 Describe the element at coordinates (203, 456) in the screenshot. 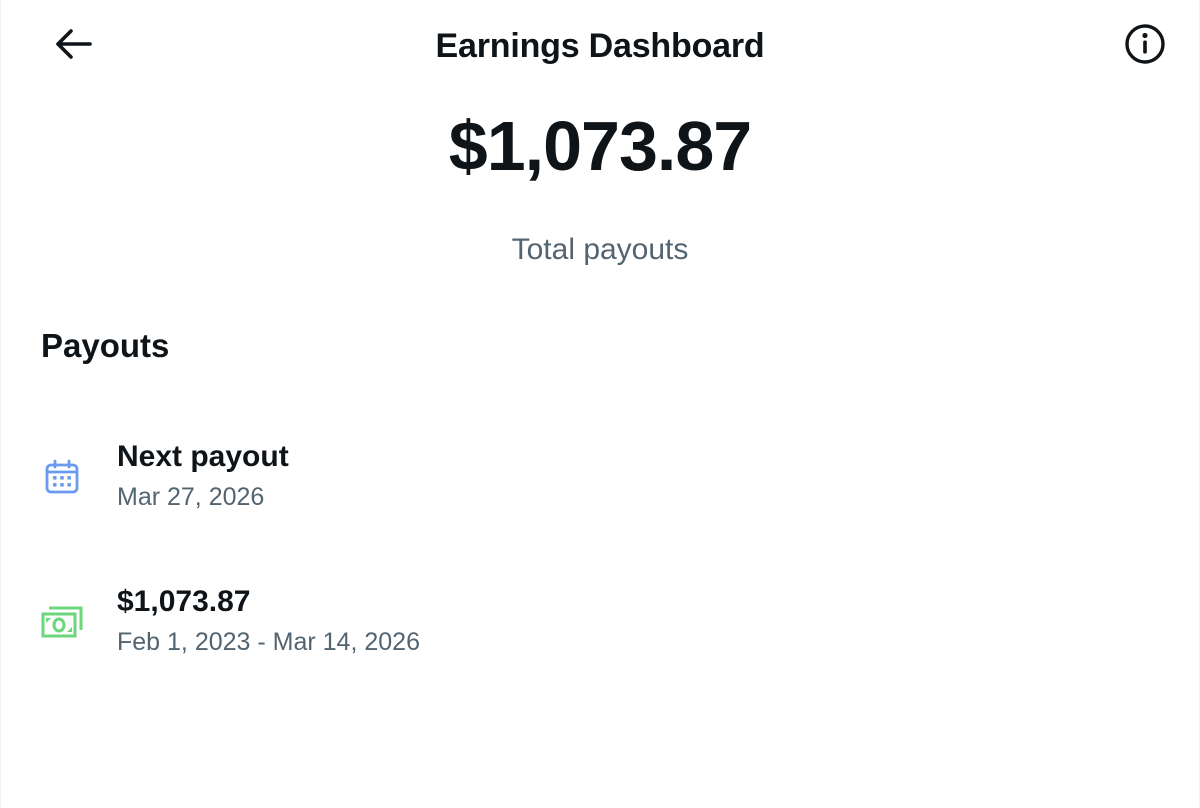

I see `next-payout-title: Next payout` at that location.